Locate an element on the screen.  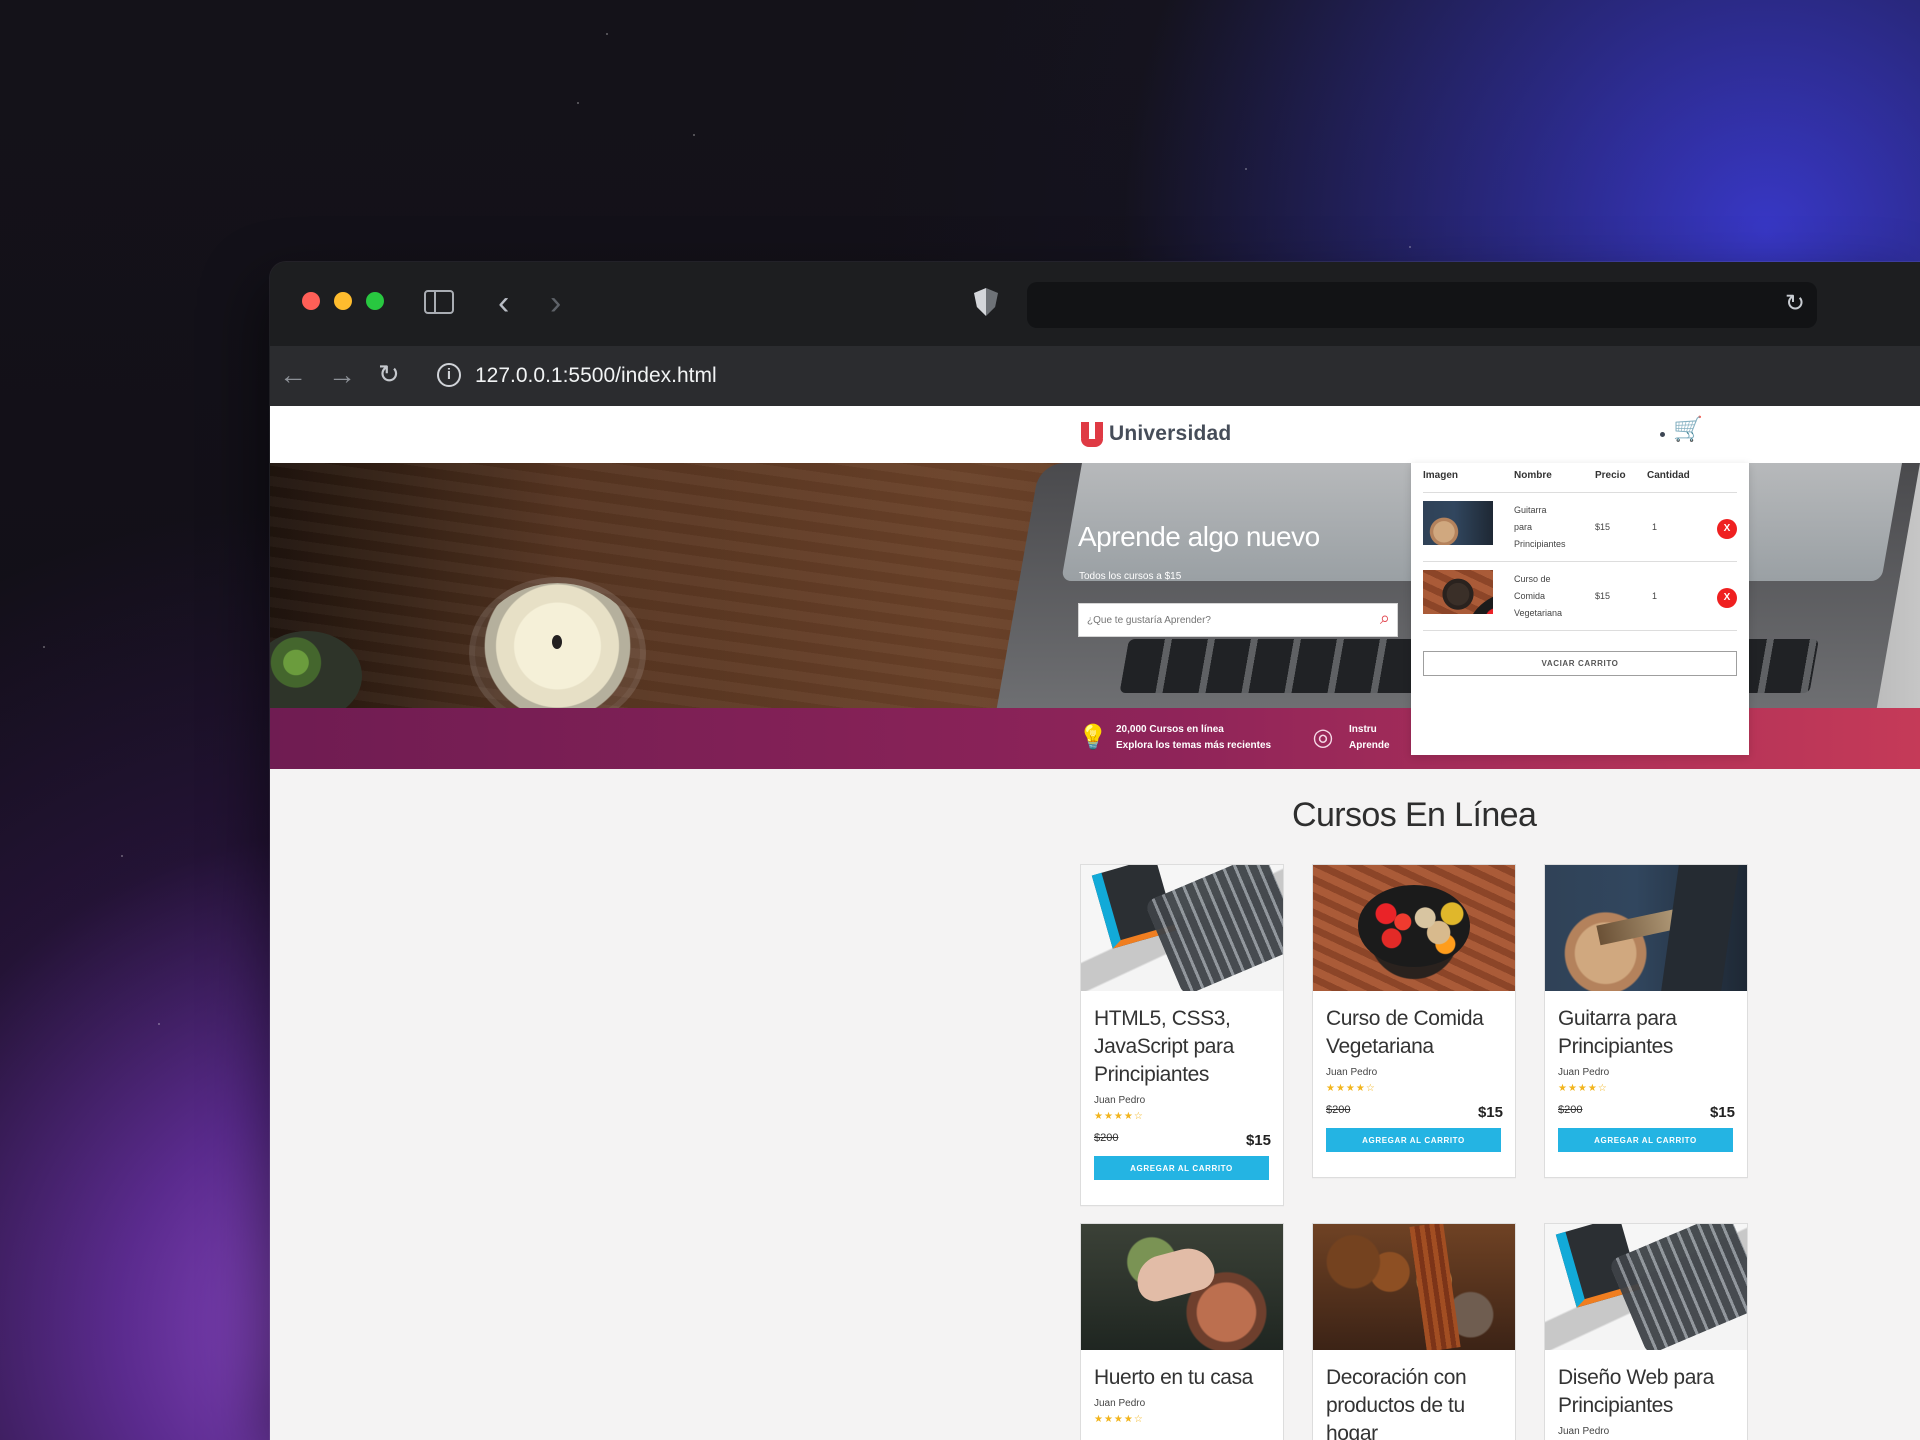
cart-indicator-dot is located at coordinates (1662, 434).